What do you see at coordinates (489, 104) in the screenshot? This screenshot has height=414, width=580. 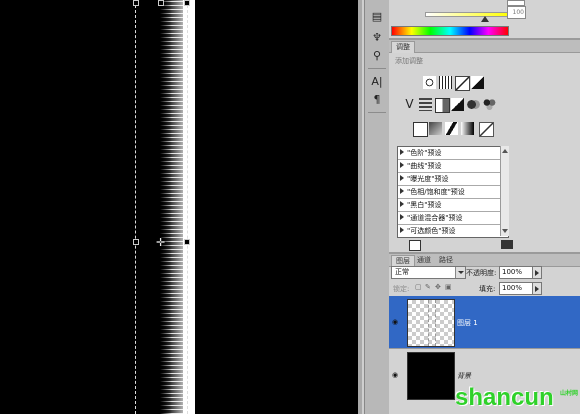 I see `channel-mixer-icon` at bounding box center [489, 104].